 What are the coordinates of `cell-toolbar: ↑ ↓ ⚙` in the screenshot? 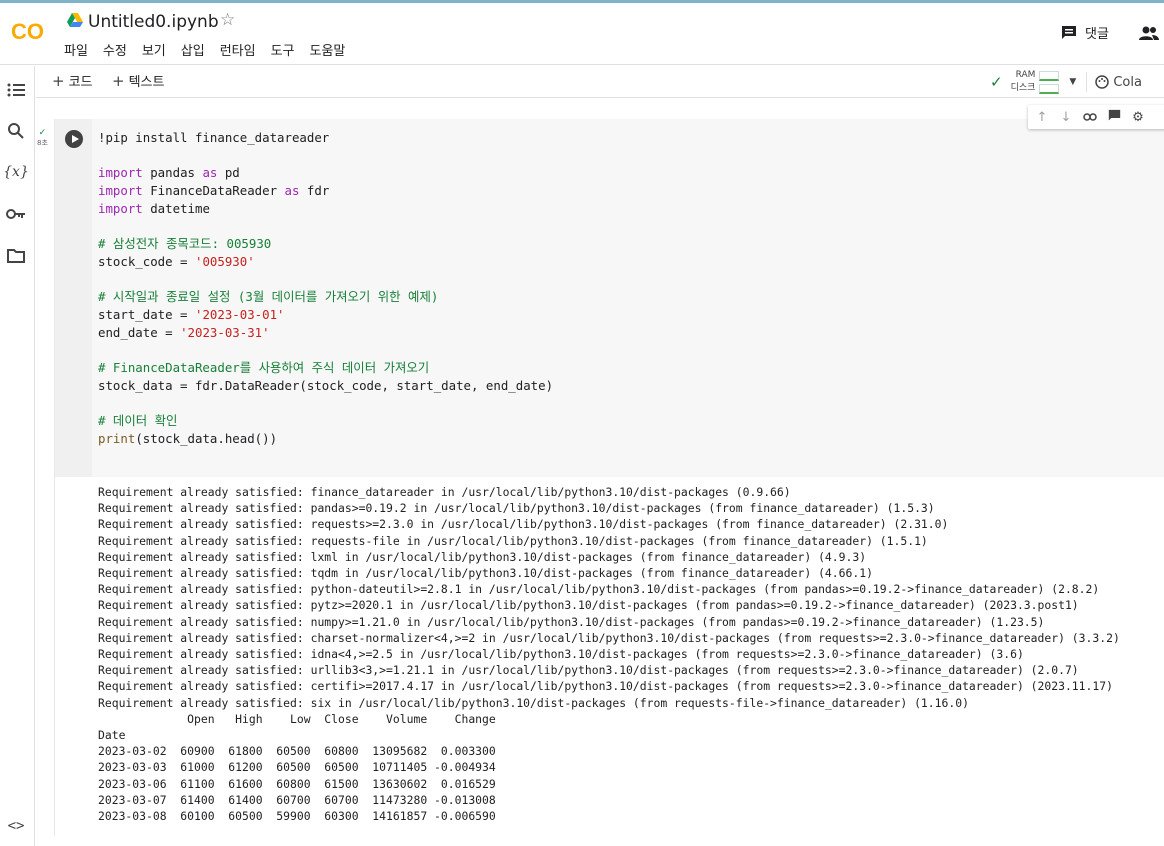 It's located at (1096, 117).